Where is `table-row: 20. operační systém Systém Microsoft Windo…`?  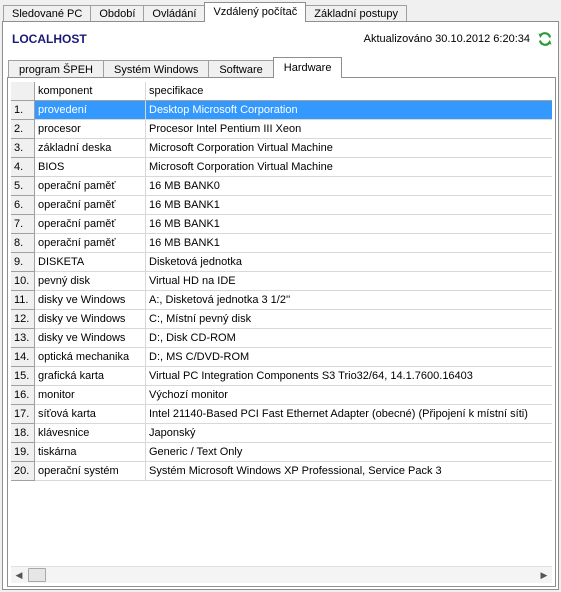
table-row: 20. operační systém Systém Microsoft Windo… is located at coordinates (281, 471).